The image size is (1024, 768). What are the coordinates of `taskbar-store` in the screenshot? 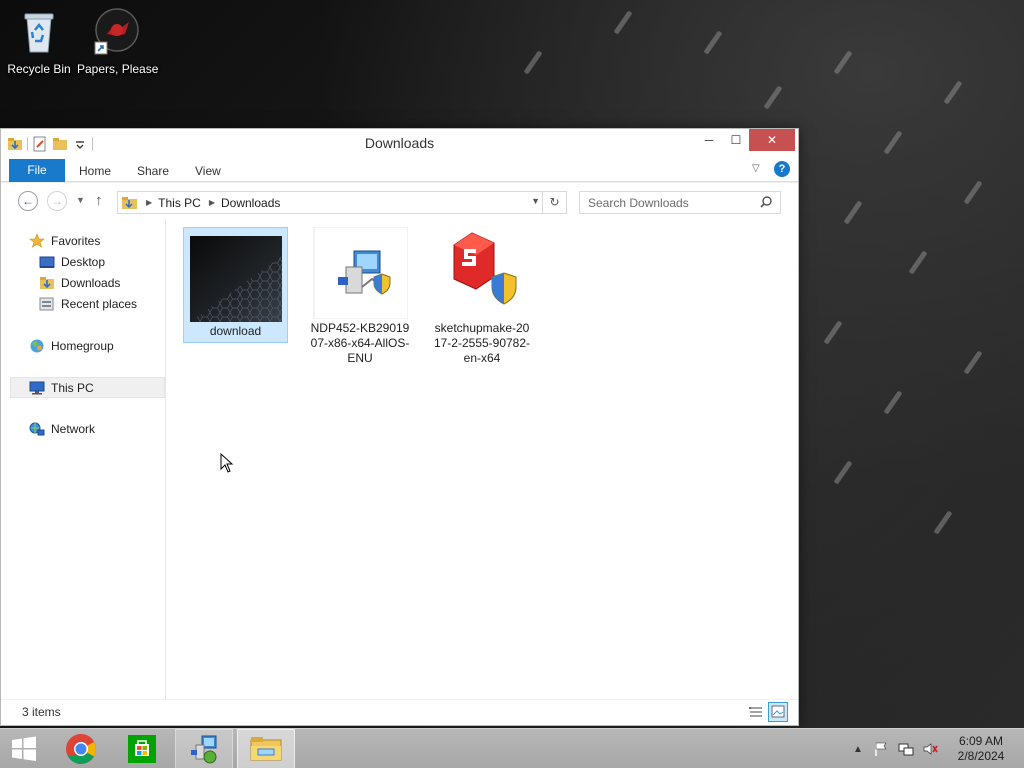 It's located at (142, 748).